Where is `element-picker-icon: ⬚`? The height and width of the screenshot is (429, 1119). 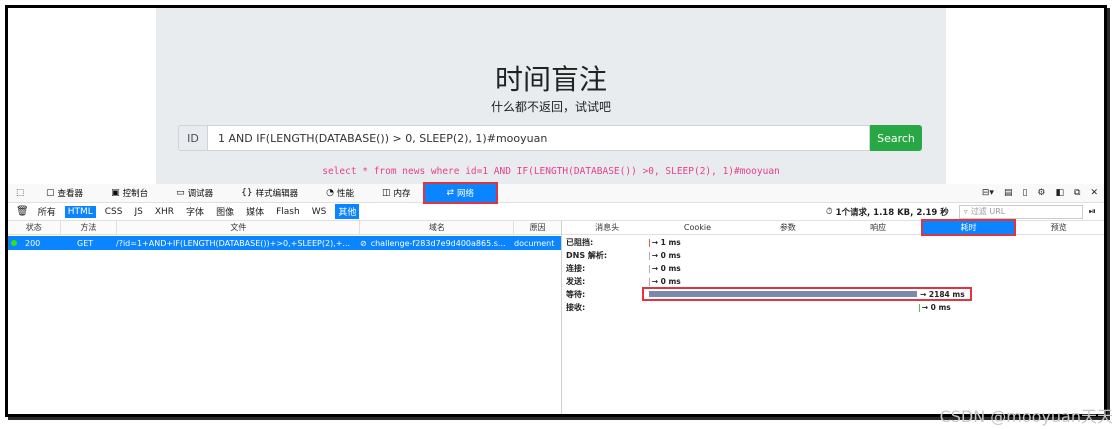 element-picker-icon: ⬚ is located at coordinates (20, 193).